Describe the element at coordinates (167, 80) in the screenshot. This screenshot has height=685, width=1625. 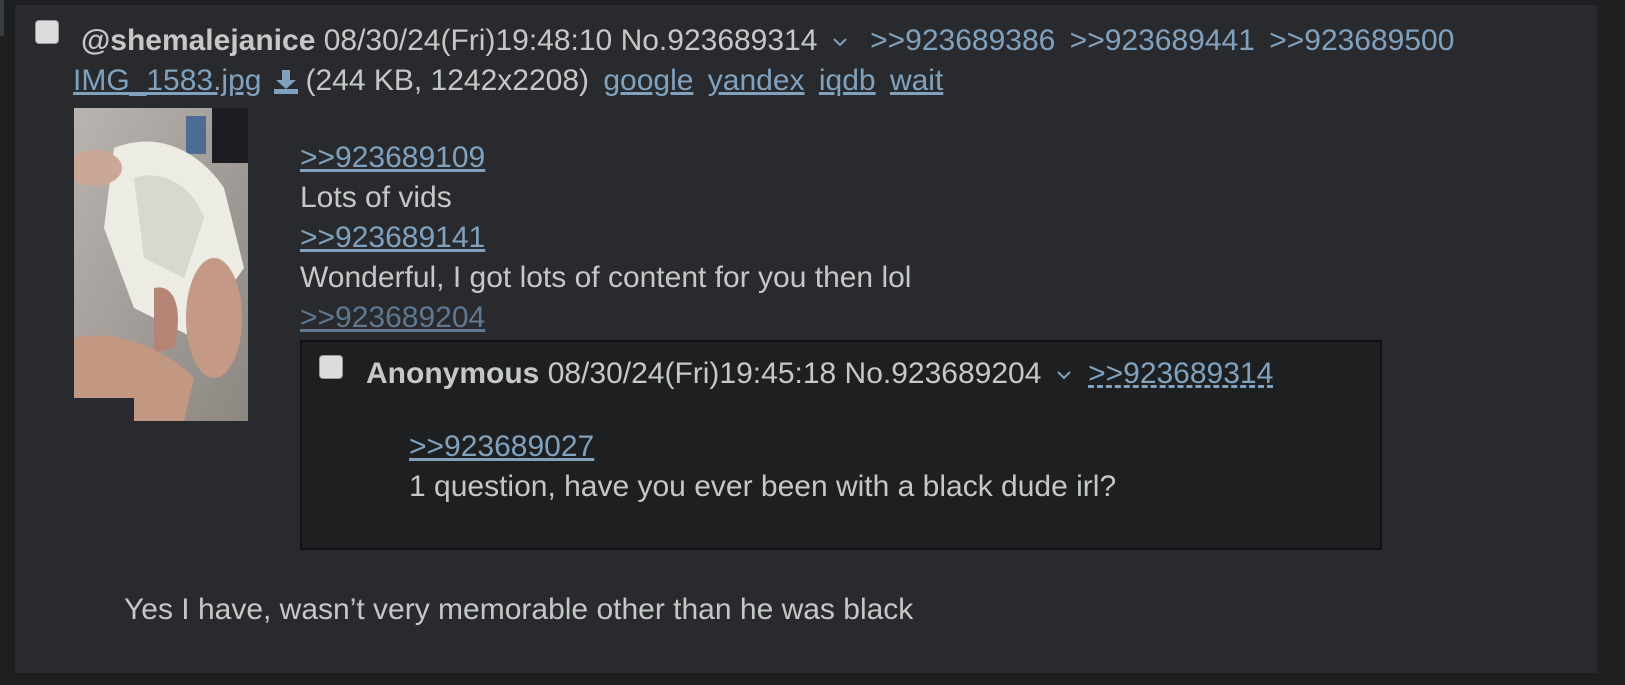
I see `file-name-link: IMG_1583.jpg` at that location.